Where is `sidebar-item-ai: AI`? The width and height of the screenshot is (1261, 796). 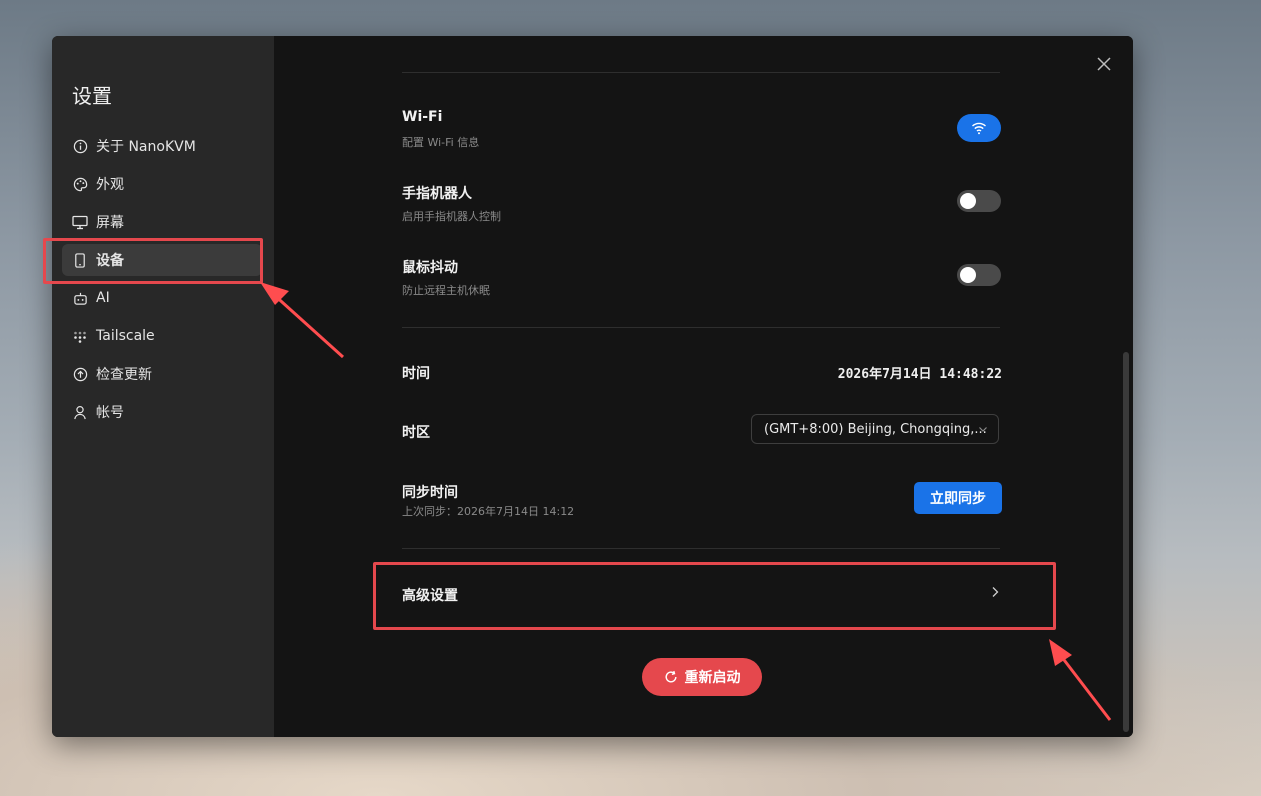
sidebar-item-ai: AI is located at coordinates (162, 298).